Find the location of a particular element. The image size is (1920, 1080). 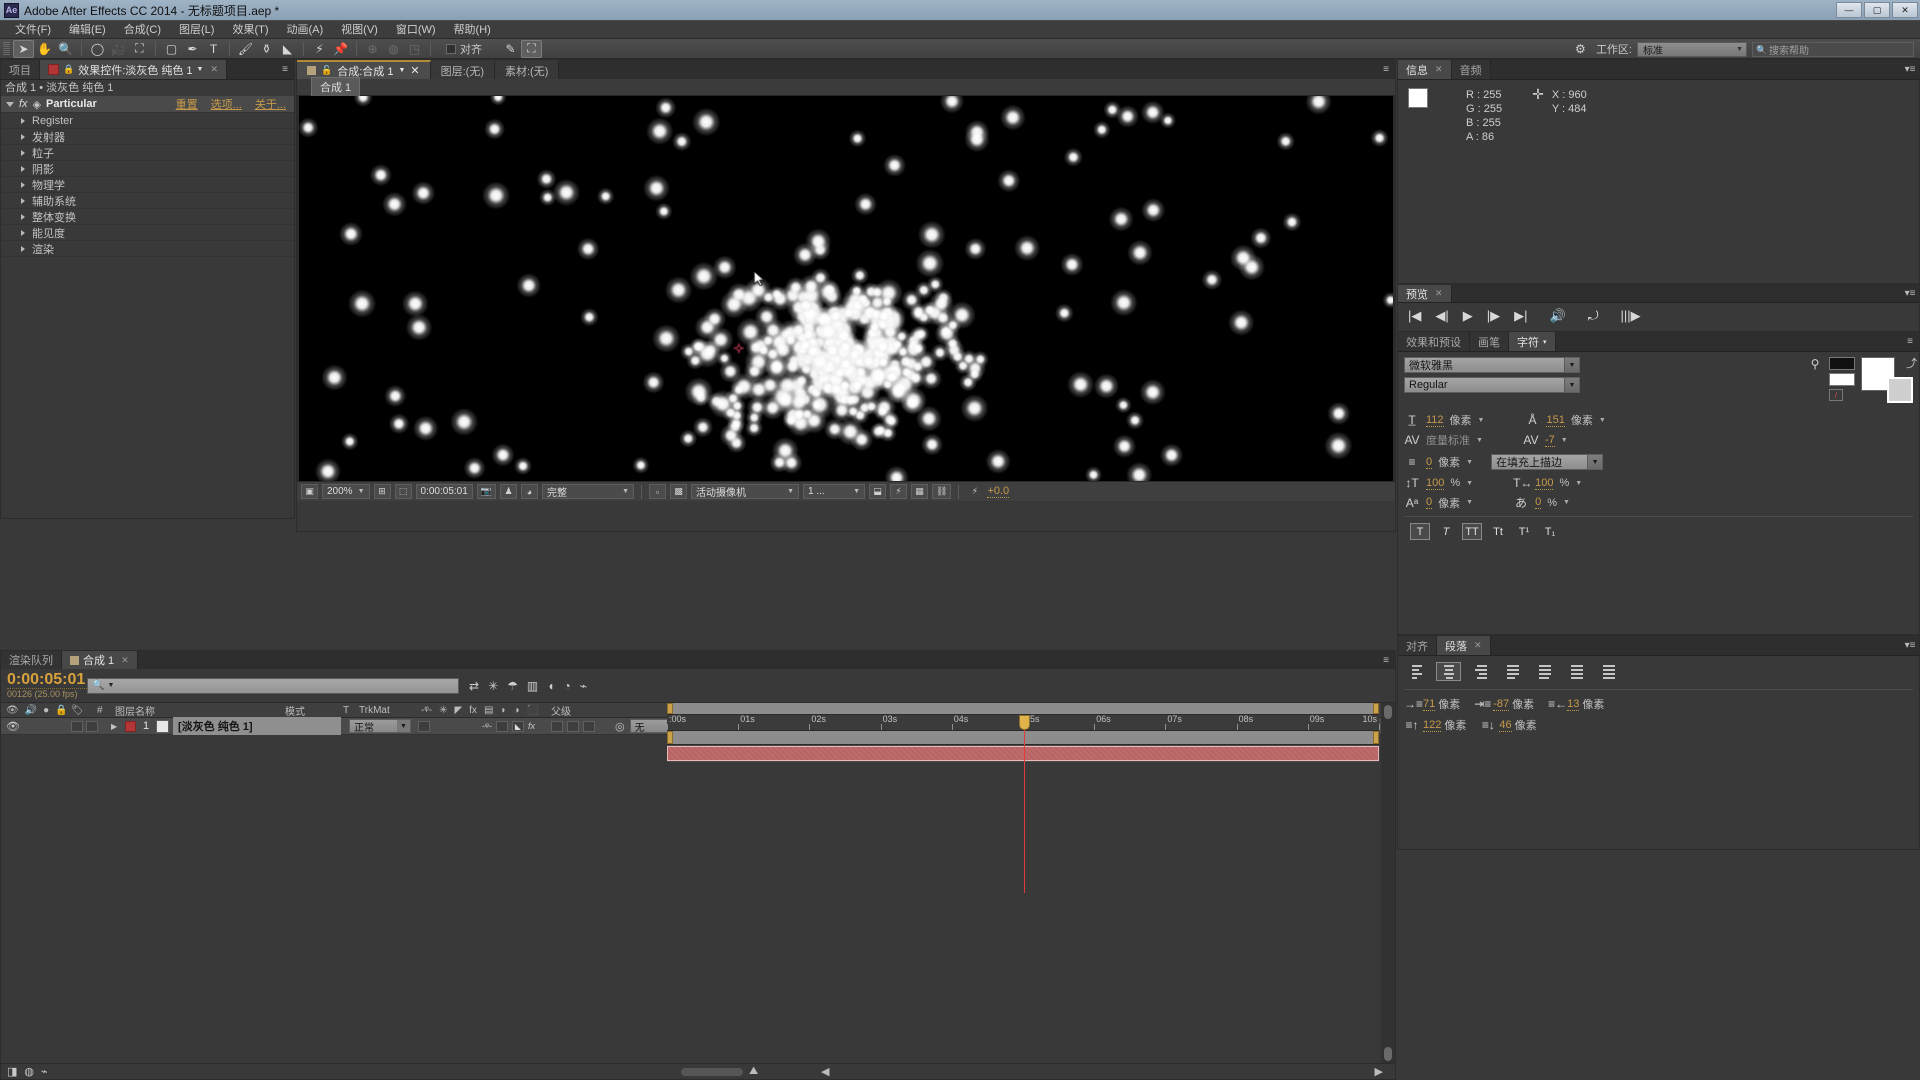

effect-group-row: 粒子 is located at coordinates (147, 153).